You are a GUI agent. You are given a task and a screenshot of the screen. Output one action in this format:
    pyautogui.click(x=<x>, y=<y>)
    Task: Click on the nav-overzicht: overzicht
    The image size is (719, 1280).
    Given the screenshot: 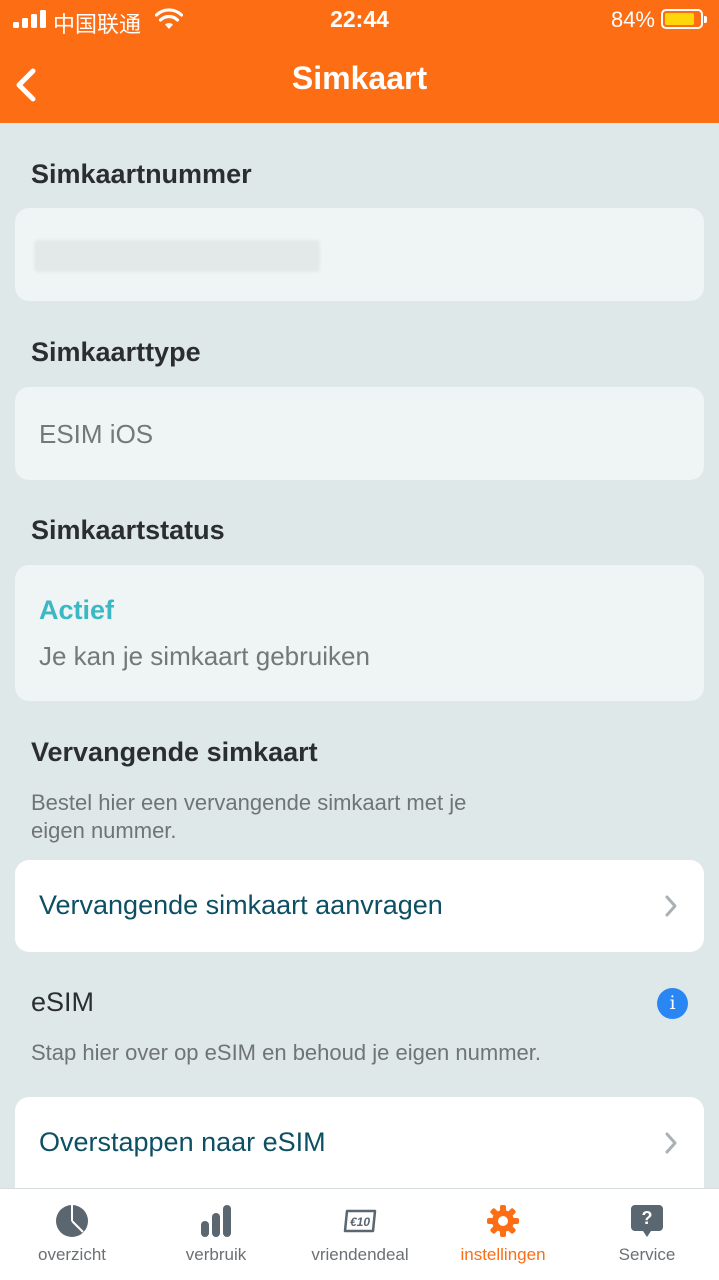 What is the action you would take?
    pyautogui.click(x=72, y=1234)
    